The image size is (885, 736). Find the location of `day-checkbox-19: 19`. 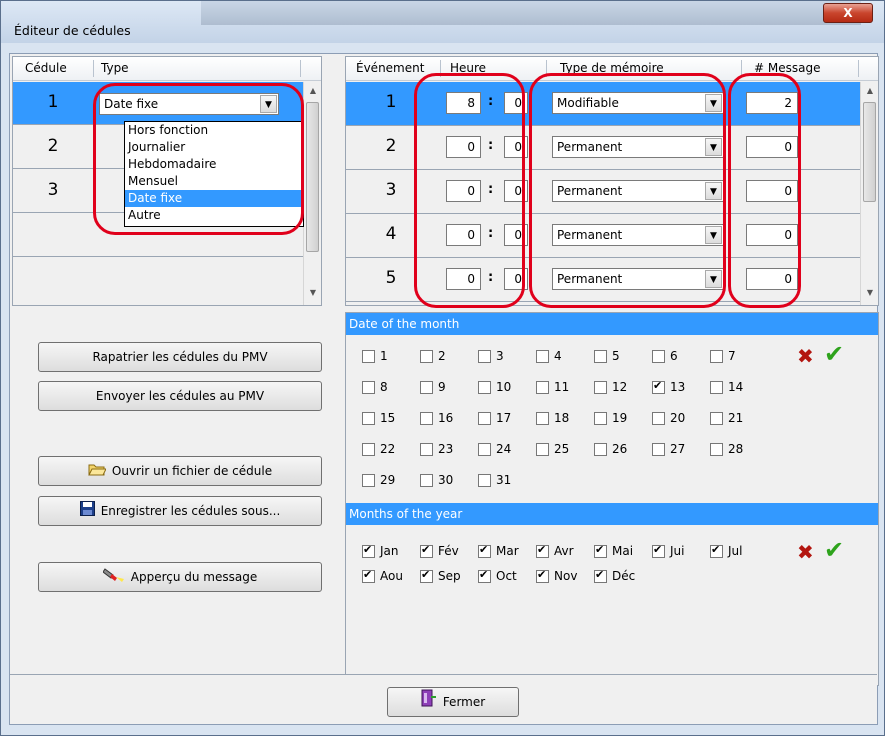

day-checkbox-19: 19 is located at coordinates (610, 418).